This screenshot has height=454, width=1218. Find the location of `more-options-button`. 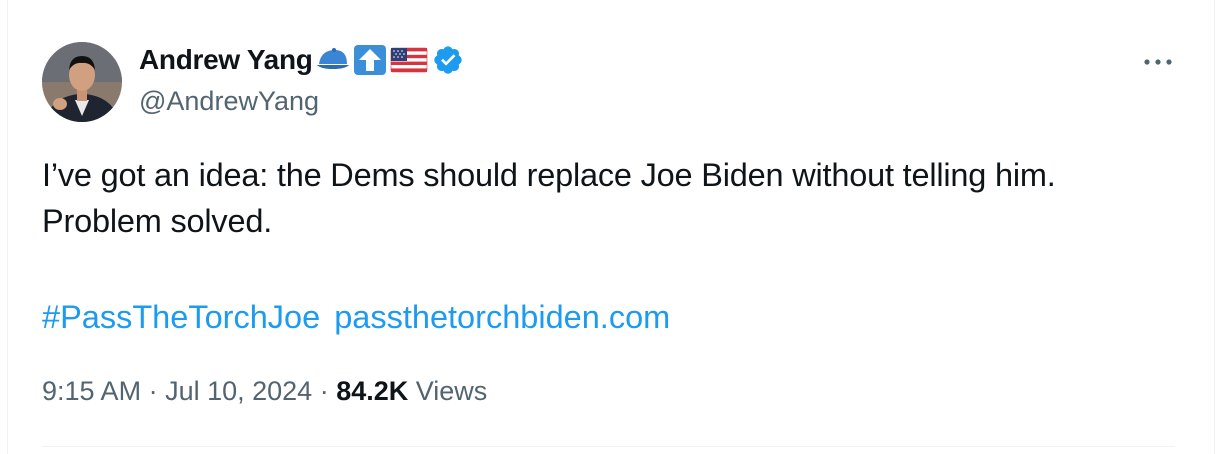

more-options-button is located at coordinates (1158, 62).